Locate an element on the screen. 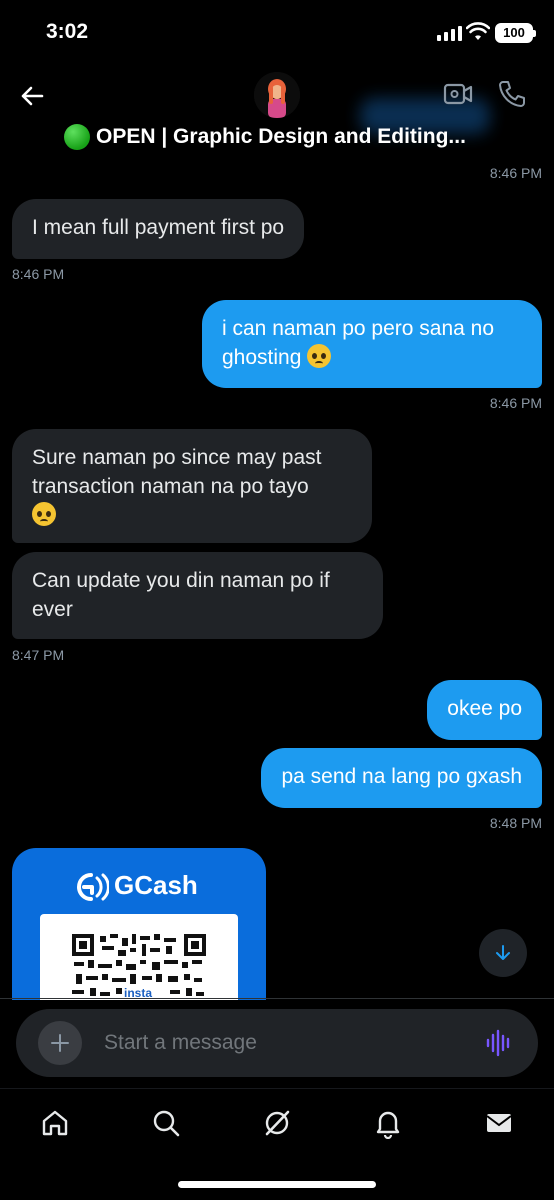 This screenshot has width=554, height=1200. plus-icon is located at coordinates (60, 1043).